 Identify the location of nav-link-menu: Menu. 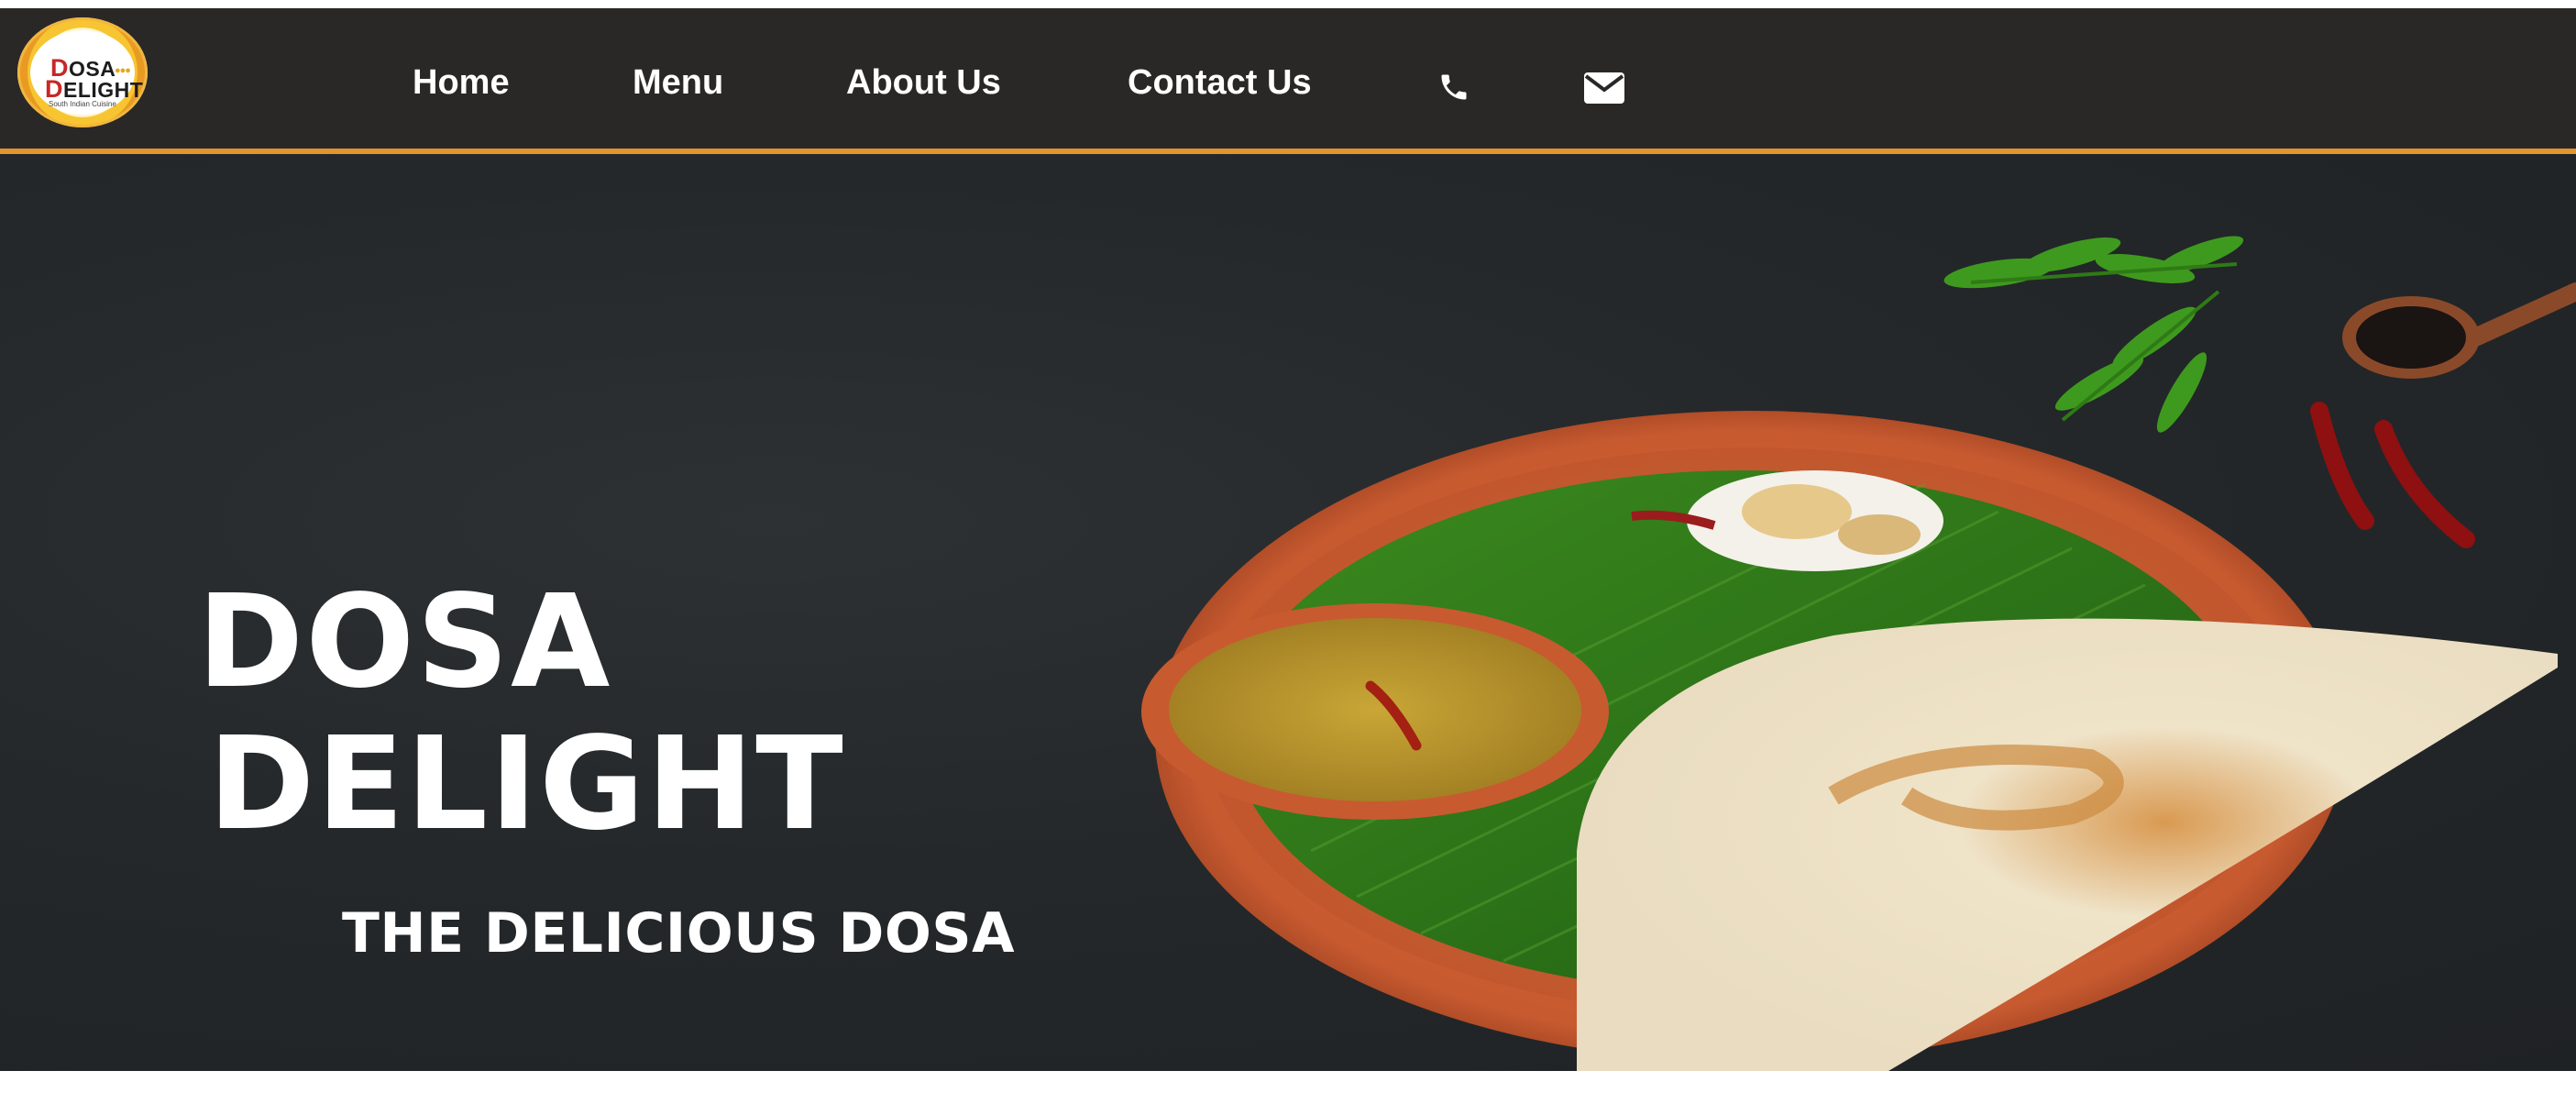
(678, 83).